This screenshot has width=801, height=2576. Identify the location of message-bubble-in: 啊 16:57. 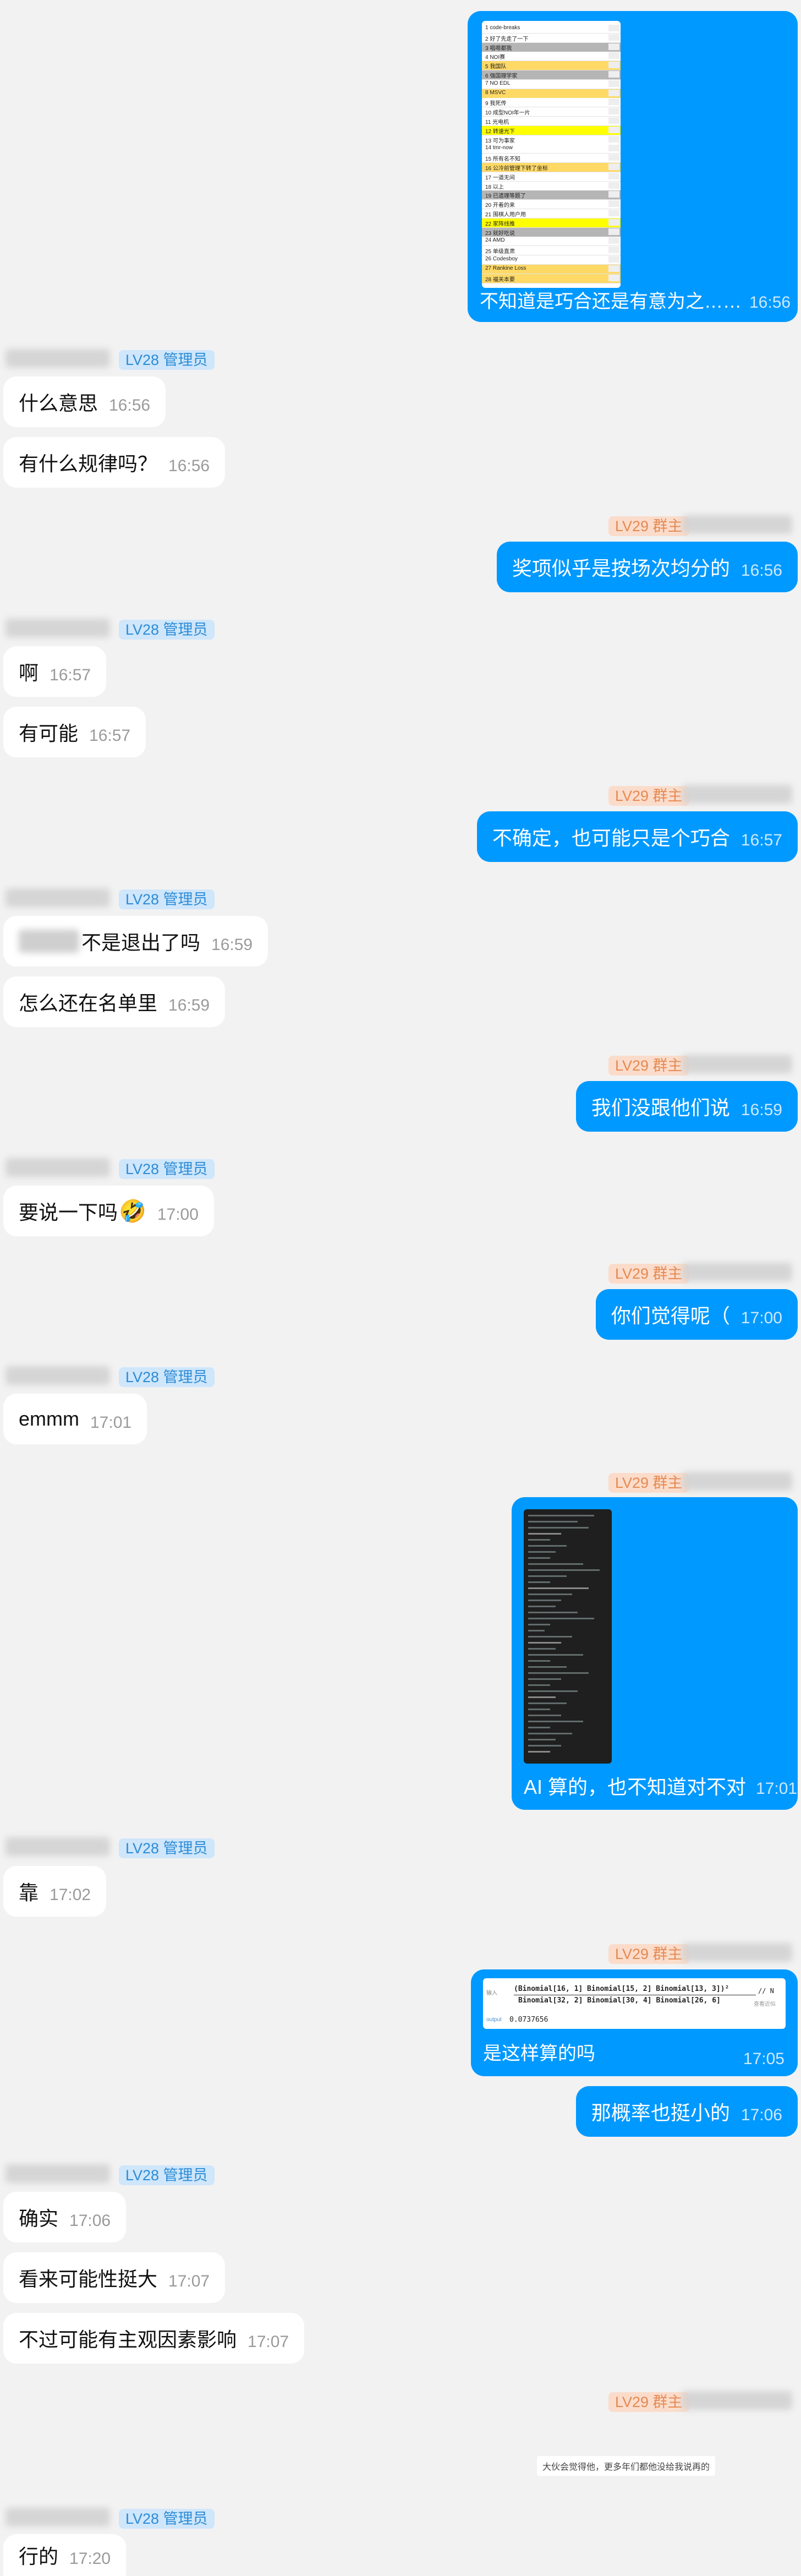
(55, 671).